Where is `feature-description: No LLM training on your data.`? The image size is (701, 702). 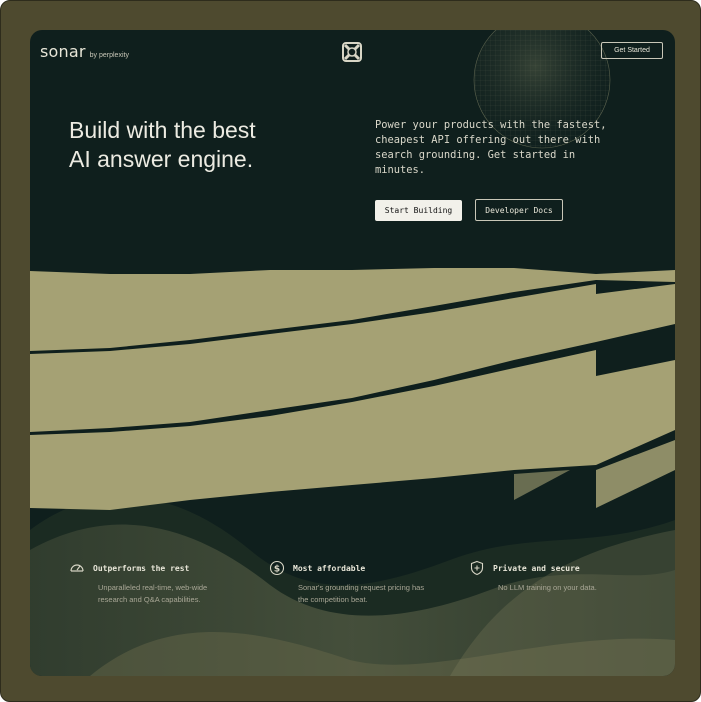 feature-description: No LLM training on your data. is located at coordinates (573, 588).